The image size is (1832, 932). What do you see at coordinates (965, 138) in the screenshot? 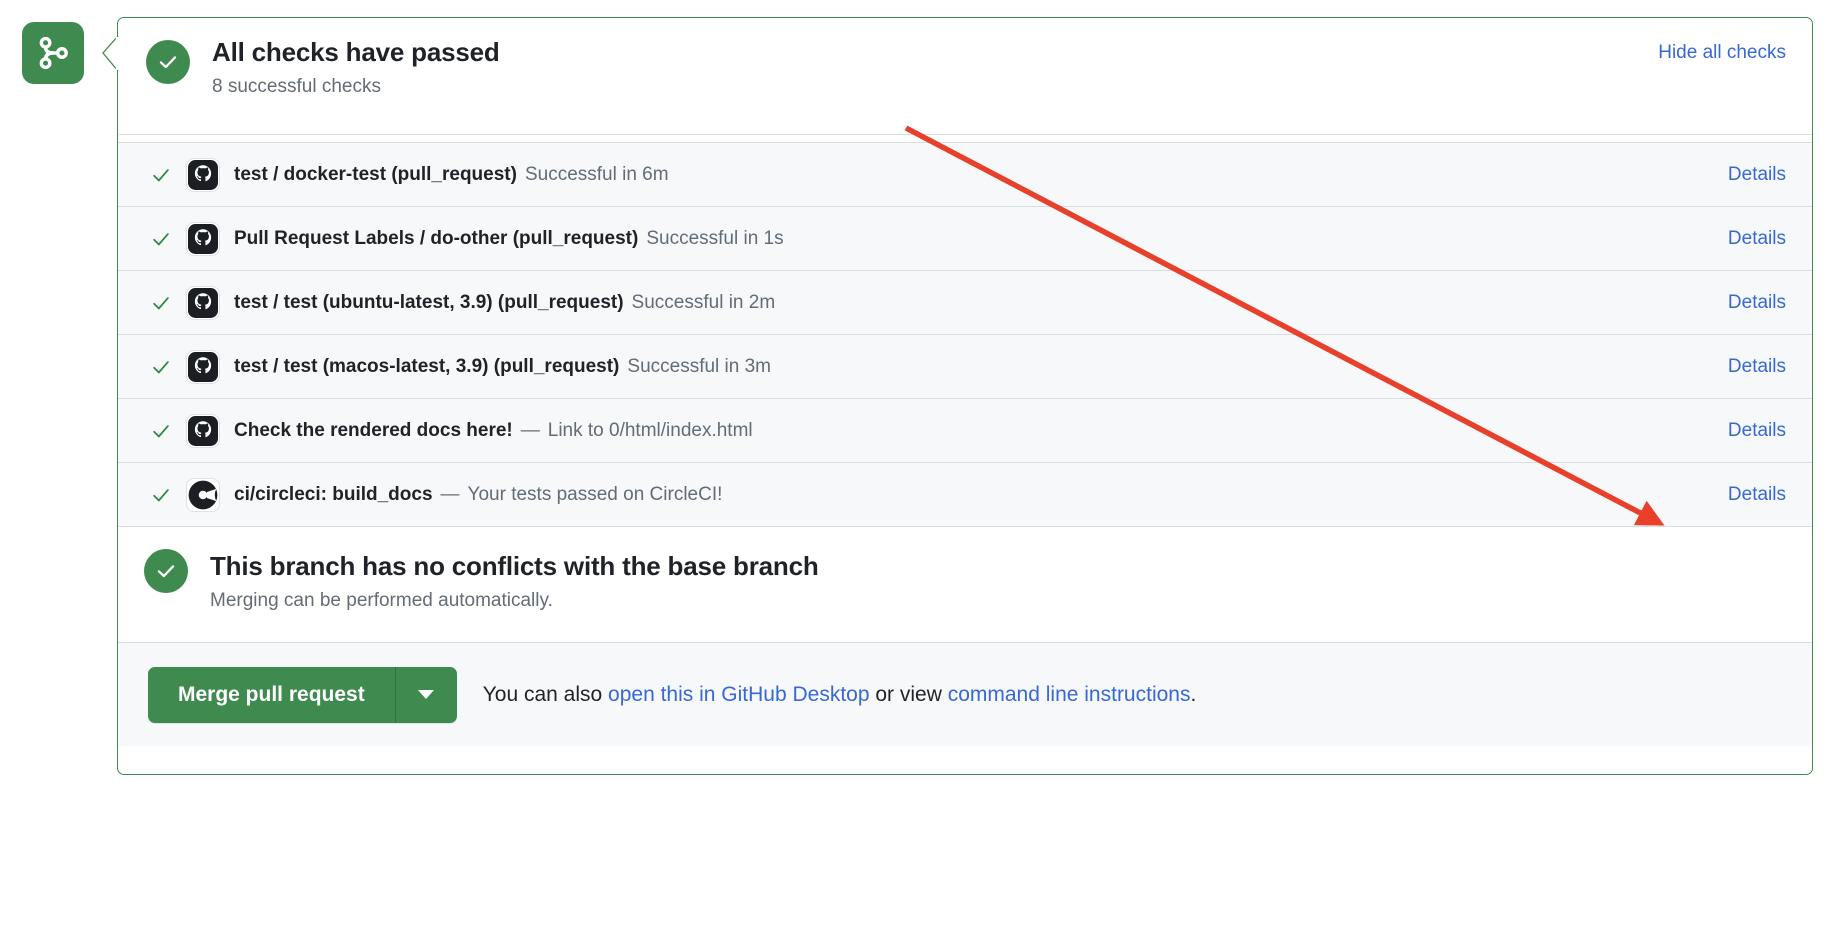
I see `header-divider-gap` at bounding box center [965, 138].